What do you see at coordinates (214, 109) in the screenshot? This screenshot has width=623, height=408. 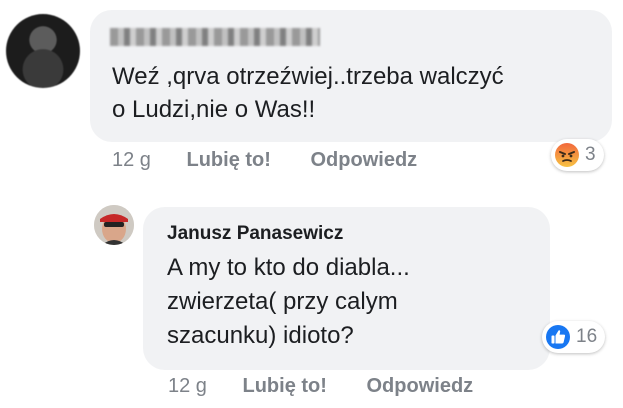 I see `comment-1-line-2: o Ludzi,nie o Was!!` at bounding box center [214, 109].